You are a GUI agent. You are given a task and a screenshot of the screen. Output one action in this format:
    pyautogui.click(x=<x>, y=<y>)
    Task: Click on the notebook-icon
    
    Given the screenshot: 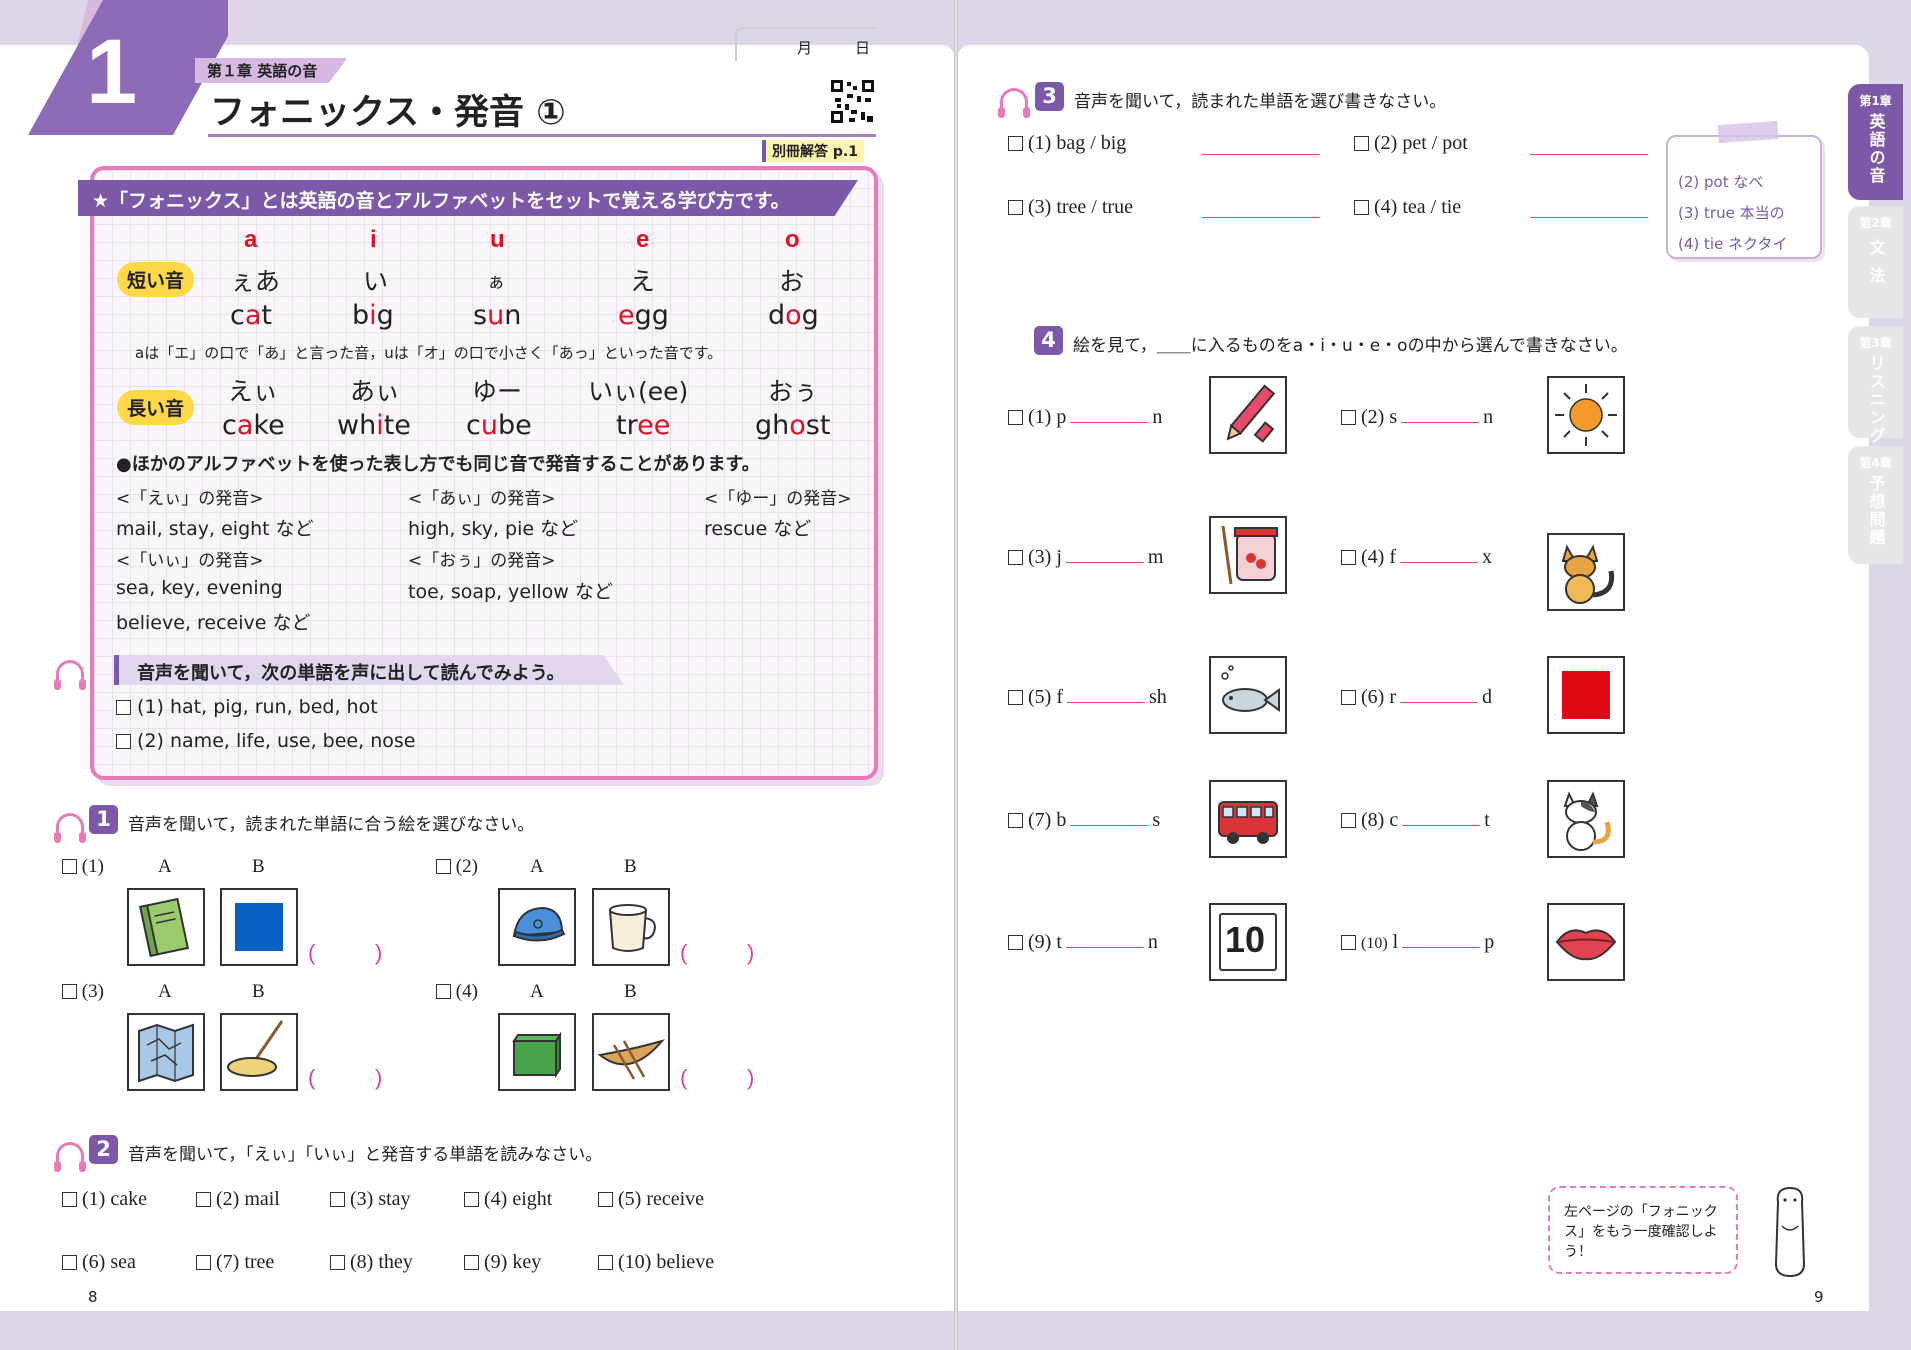 What is the action you would take?
    pyautogui.click(x=166, y=927)
    